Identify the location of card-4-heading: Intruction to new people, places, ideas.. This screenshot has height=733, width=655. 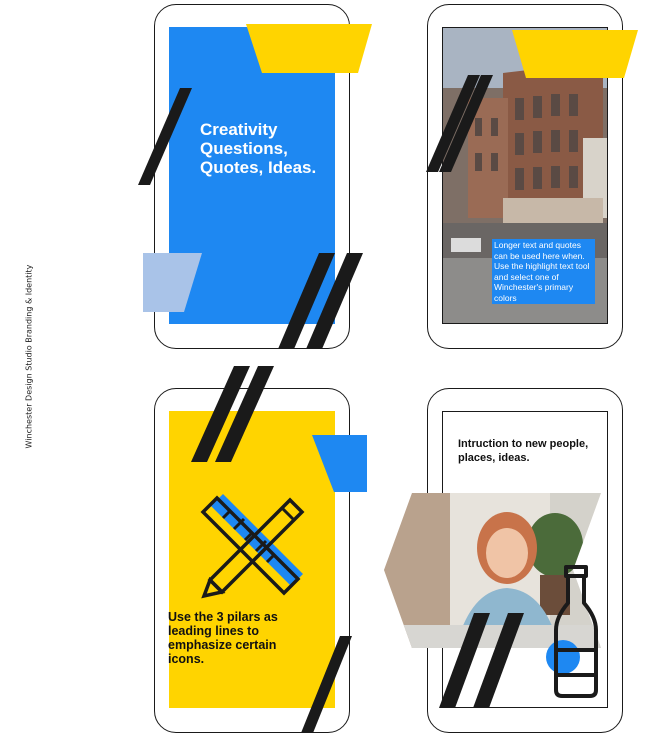
(523, 451).